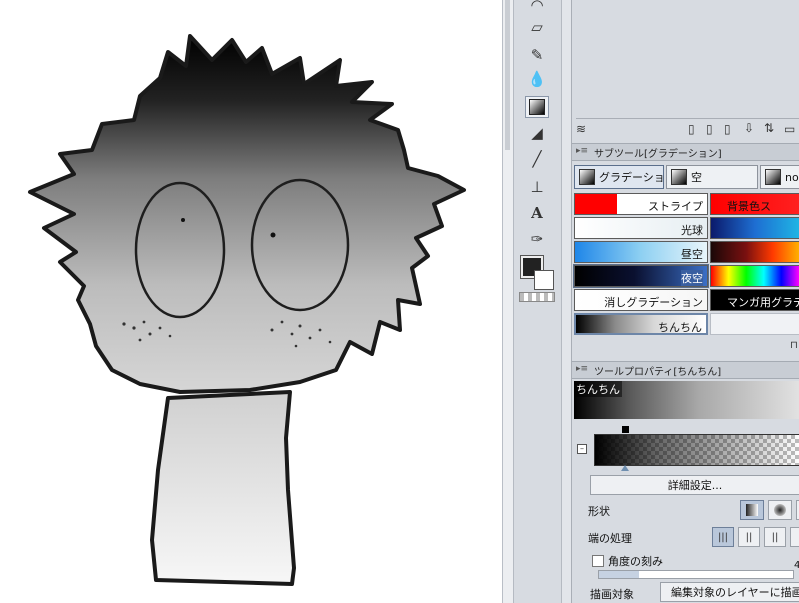 The height and width of the screenshot is (603, 799). What do you see at coordinates (635, 561) in the screenshot?
I see `angle-step-label: 角度の刻み` at bounding box center [635, 561].